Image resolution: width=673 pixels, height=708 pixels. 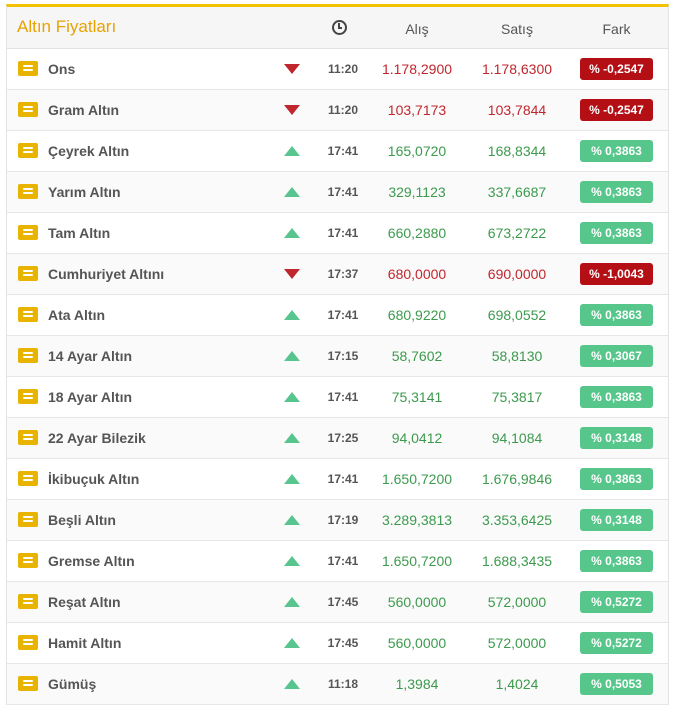 What do you see at coordinates (517, 520) in the screenshot?
I see `sell-price: 3.353,6425` at bounding box center [517, 520].